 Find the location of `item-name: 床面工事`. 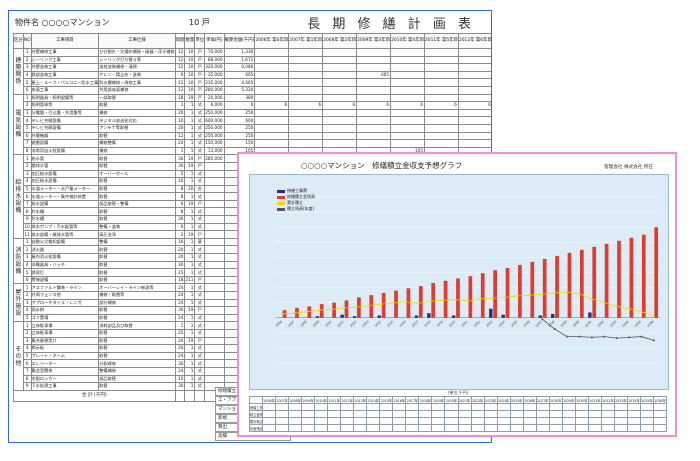

item-name: 床面工事 is located at coordinates (65, 90).